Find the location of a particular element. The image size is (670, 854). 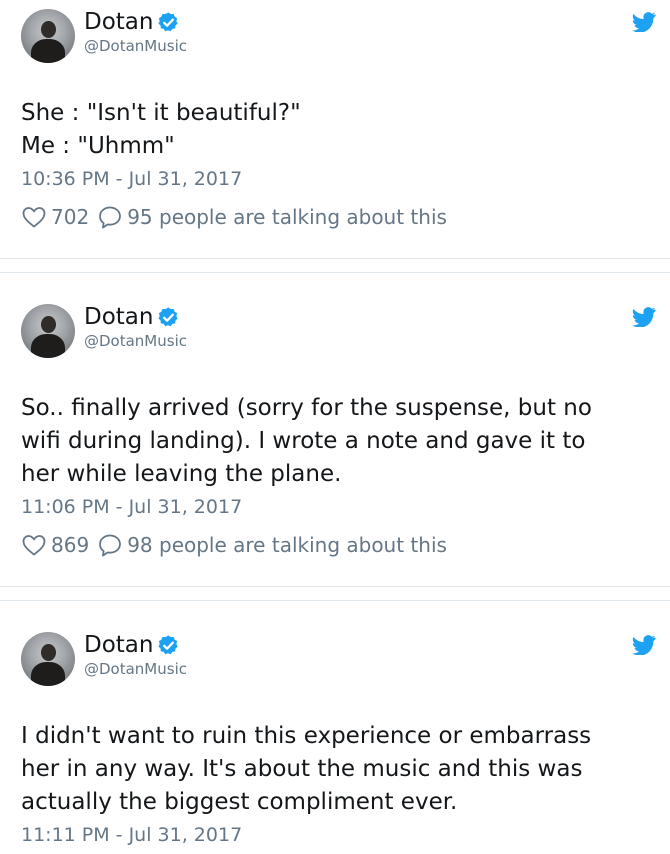

tweet-actions: 702 95 people are talking about this is located at coordinates (234, 217).